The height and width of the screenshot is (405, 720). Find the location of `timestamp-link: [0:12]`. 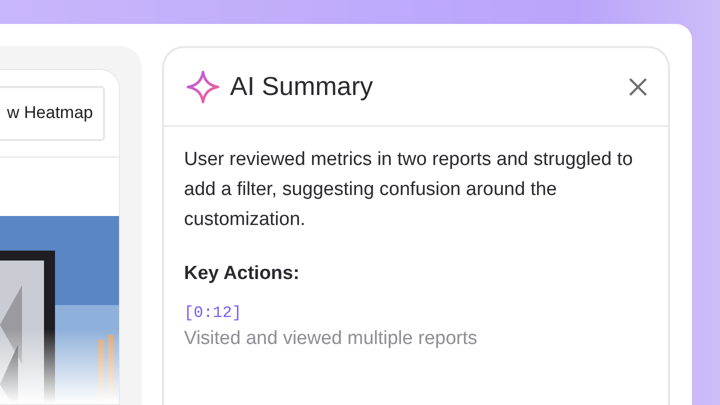

timestamp-link: [0:12] is located at coordinates (416, 313).